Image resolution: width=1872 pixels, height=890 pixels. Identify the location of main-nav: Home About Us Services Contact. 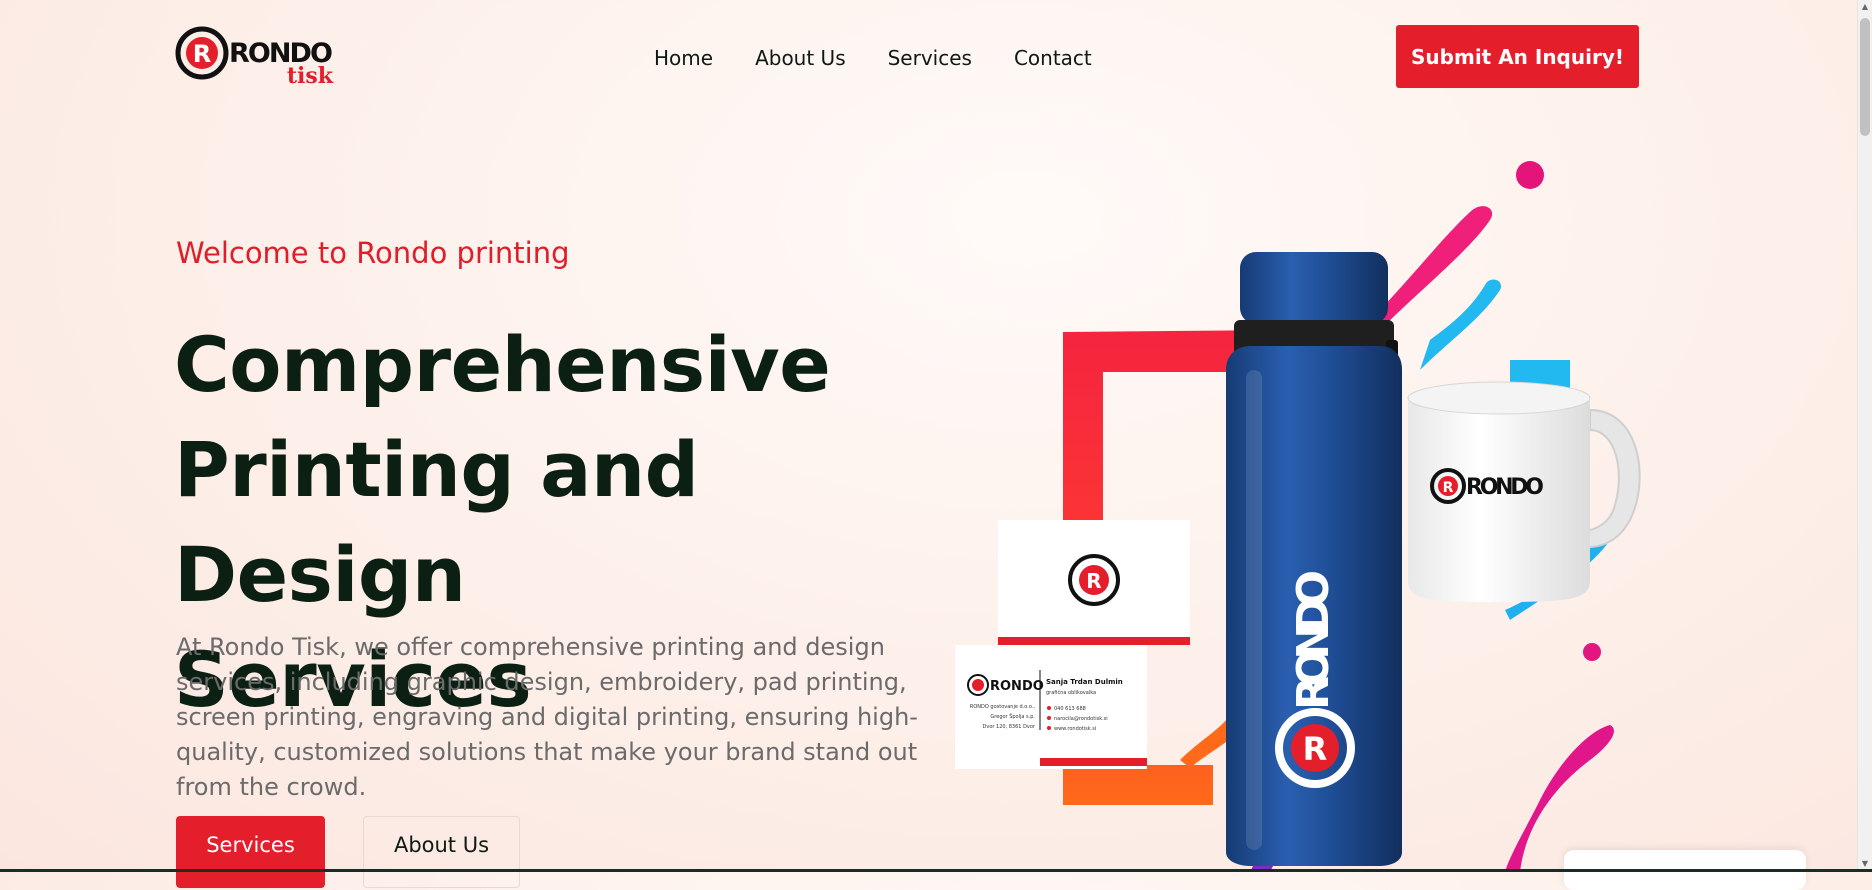
(873, 58).